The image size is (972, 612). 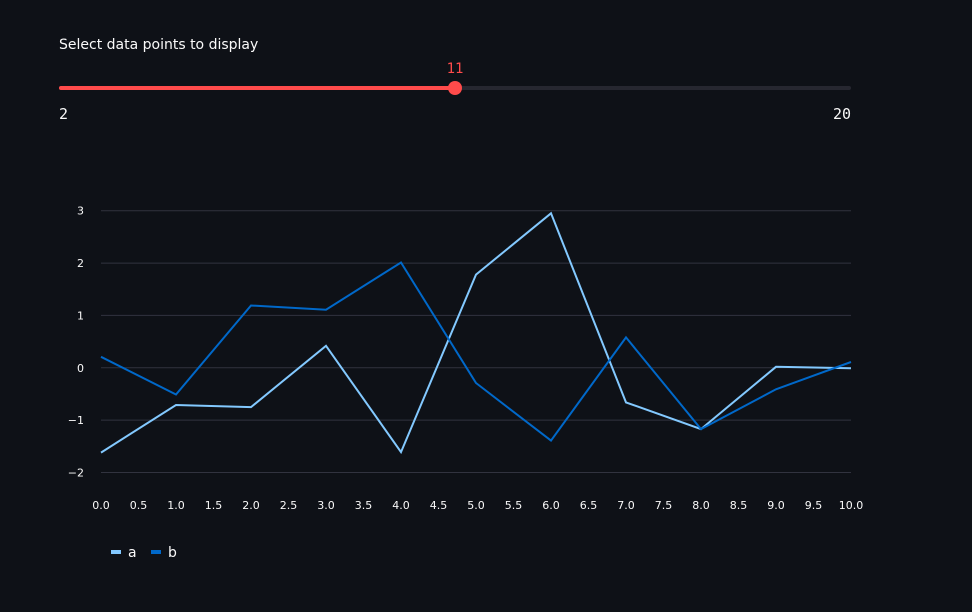 I want to click on y-tick-label: −2, so click(x=76, y=473).